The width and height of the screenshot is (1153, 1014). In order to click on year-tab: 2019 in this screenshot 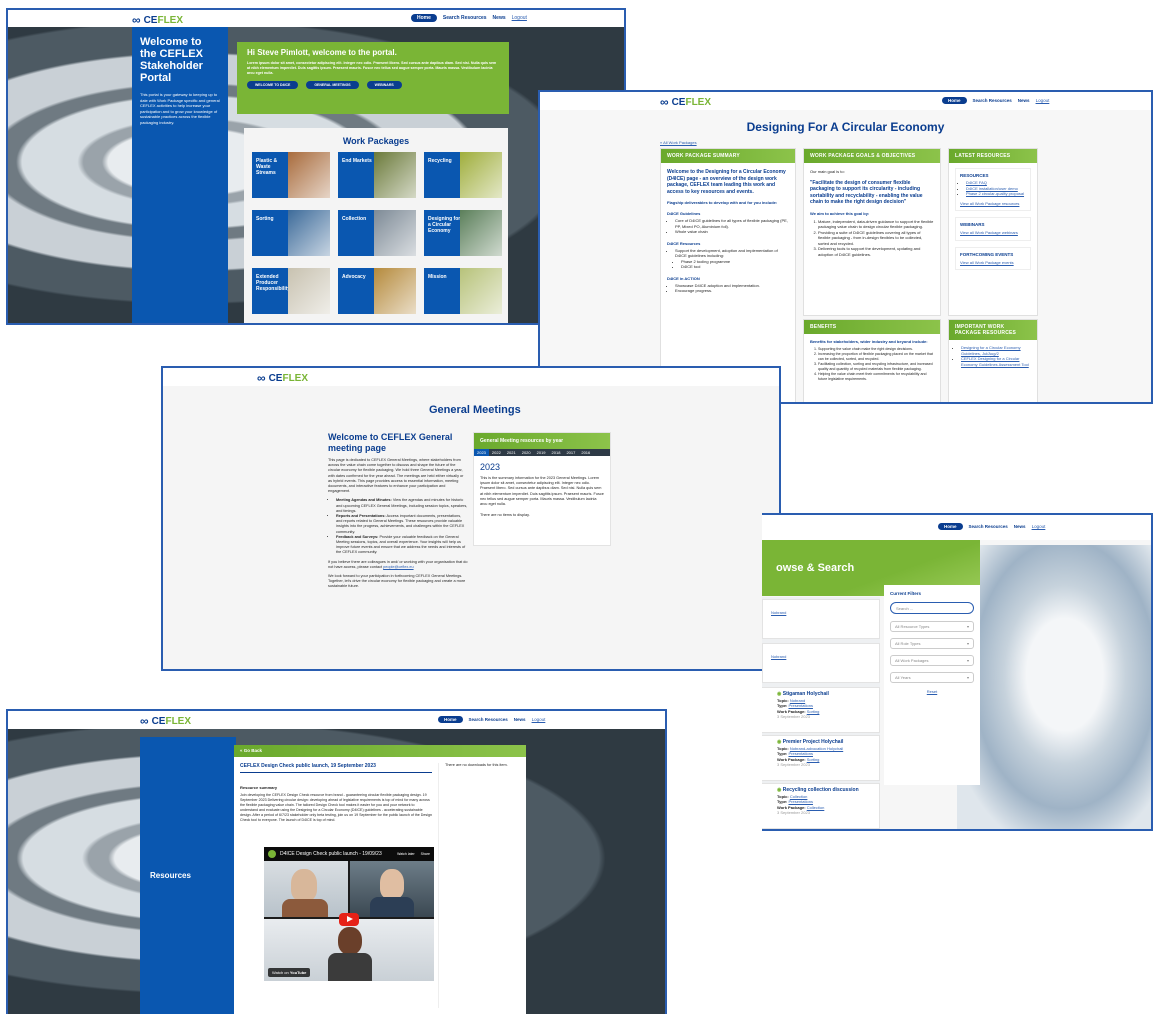, I will do `click(541, 452)`.